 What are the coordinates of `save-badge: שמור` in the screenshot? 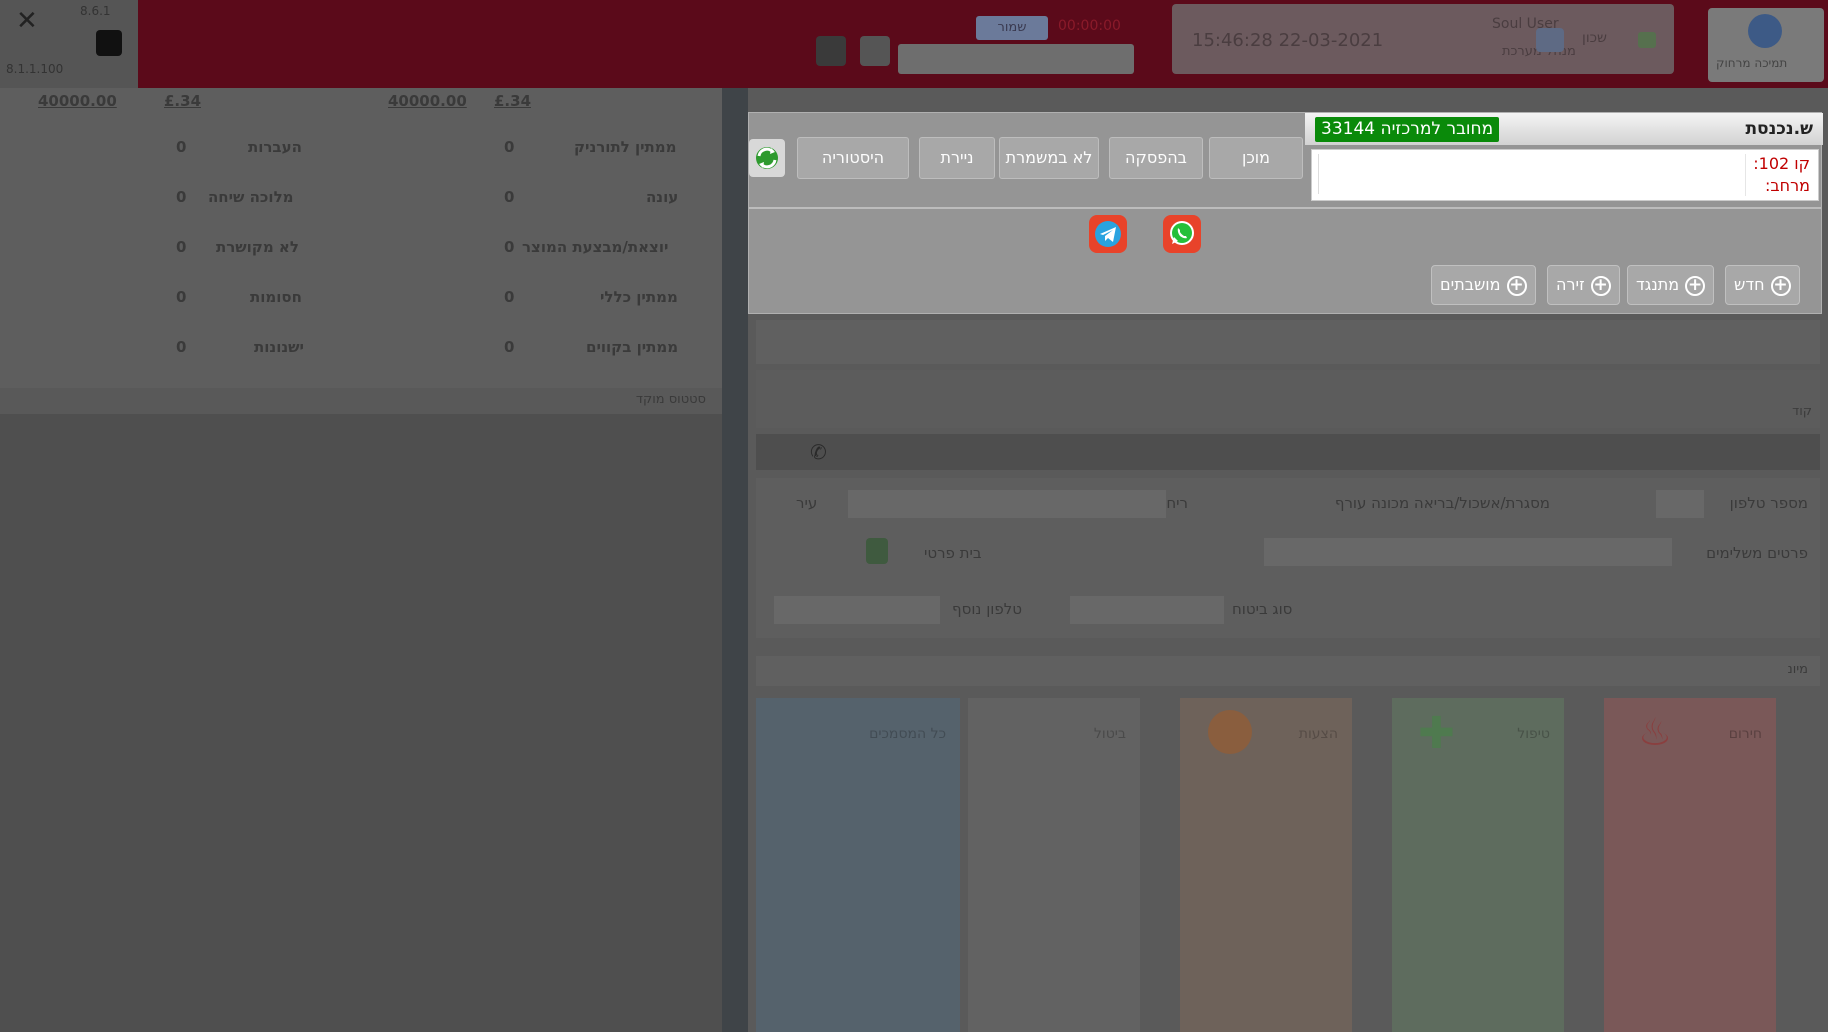 It's located at (1012, 28).